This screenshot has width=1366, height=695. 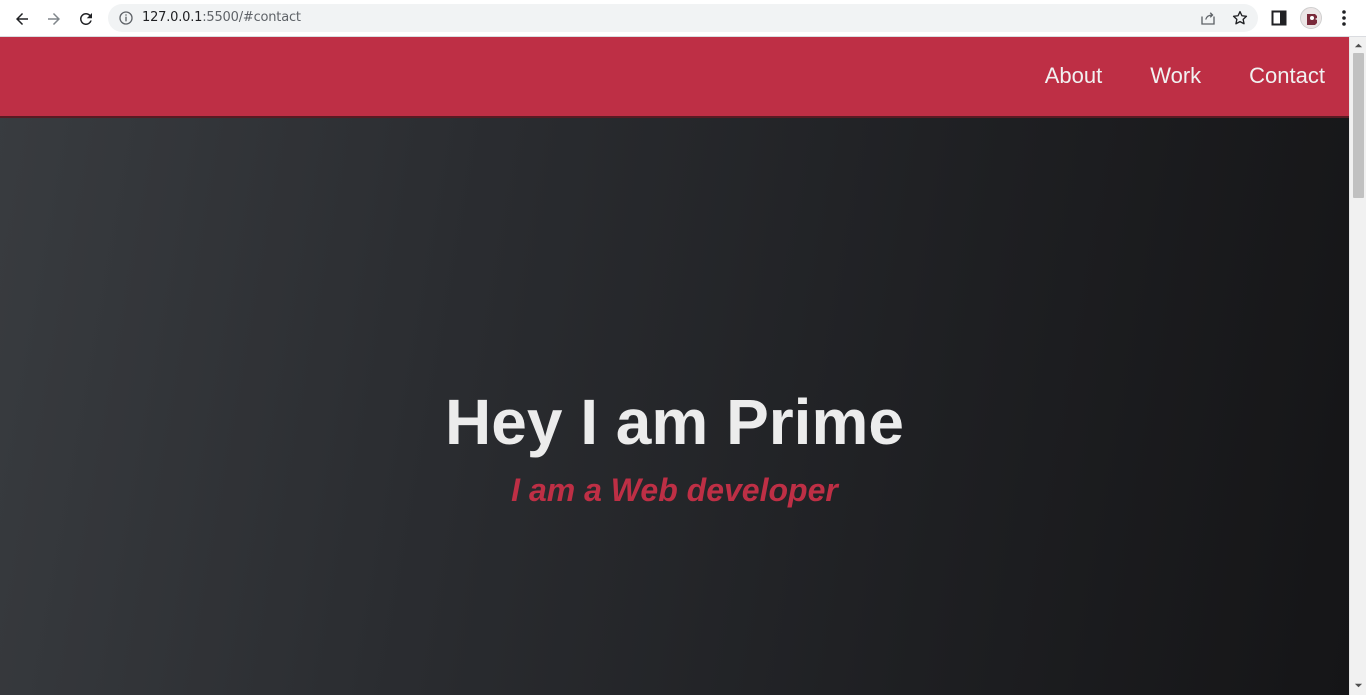 I want to click on info-icon, so click(x=126, y=18).